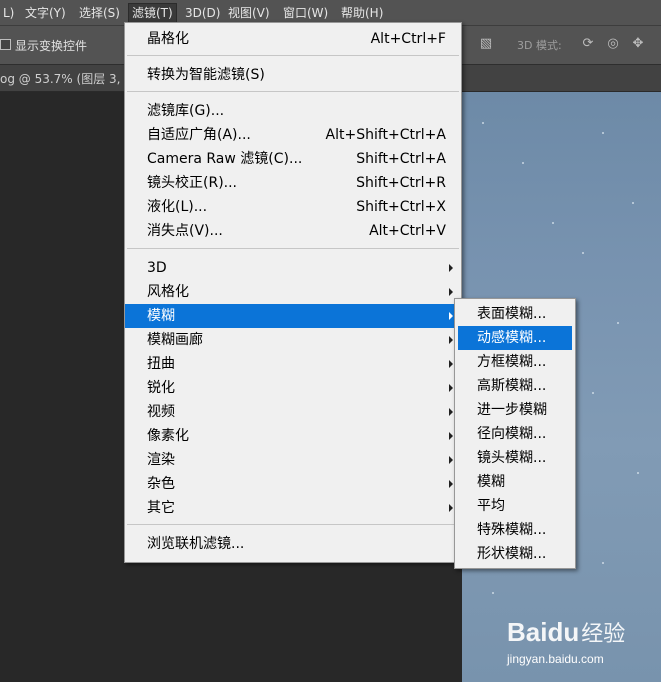 This screenshot has width=661, height=682. I want to click on pan-3d-icon: ✥, so click(638, 44).